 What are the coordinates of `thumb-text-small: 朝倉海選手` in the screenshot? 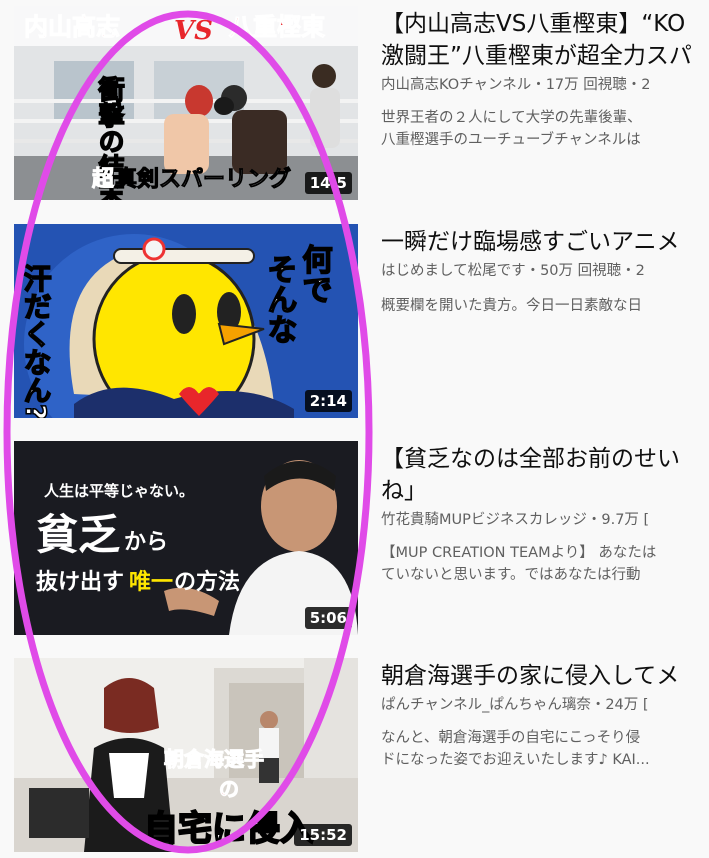 It's located at (214, 759).